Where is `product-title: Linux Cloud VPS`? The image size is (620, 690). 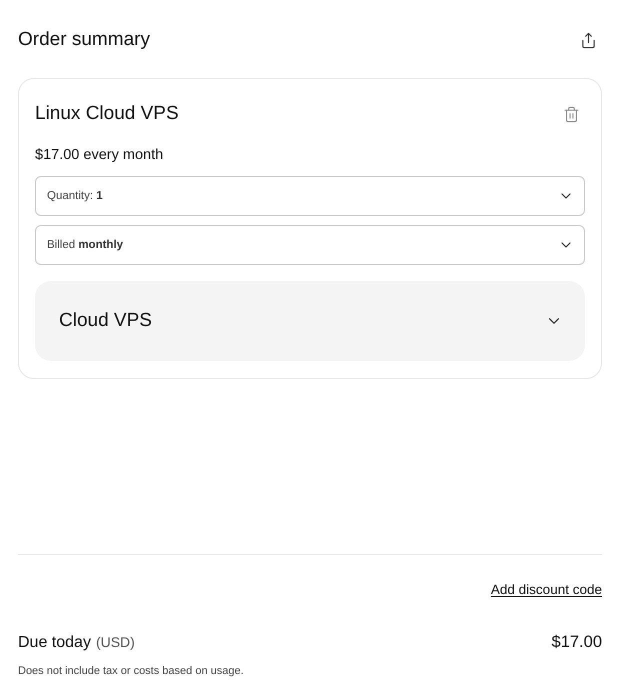
product-title: Linux Cloud VPS is located at coordinates (107, 114).